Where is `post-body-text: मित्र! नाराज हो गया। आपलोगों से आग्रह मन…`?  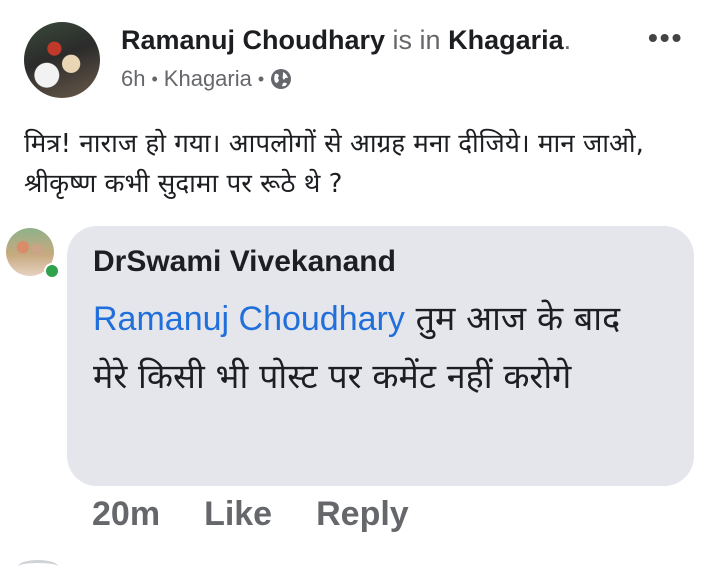 post-body-text: मित्र! नाराज हो गया। आपलोगों से आग्रह मन… is located at coordinates (334, 164).